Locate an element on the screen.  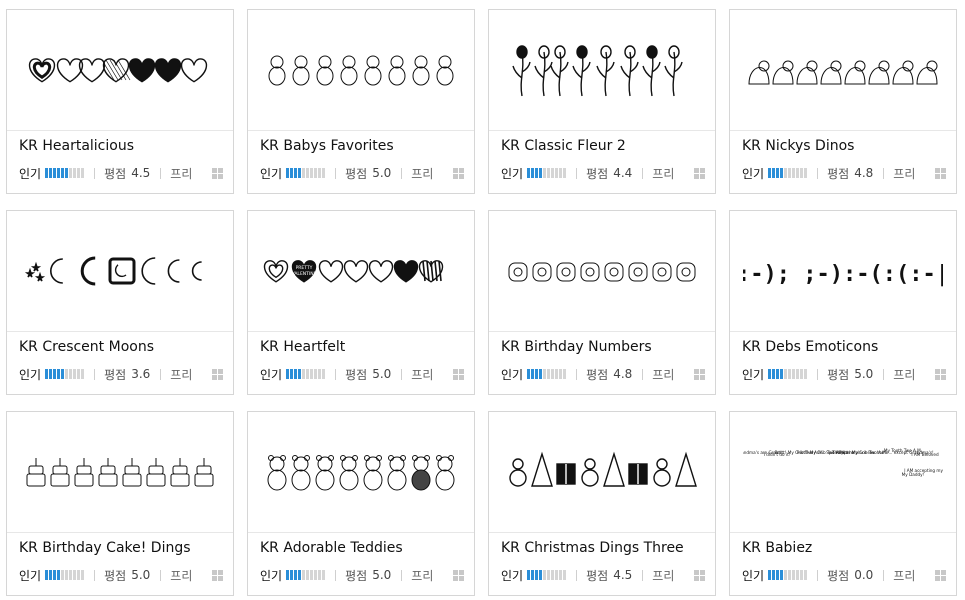
font-name-link: KR Classic Fleur 2 is located at coordinates (563, 146).